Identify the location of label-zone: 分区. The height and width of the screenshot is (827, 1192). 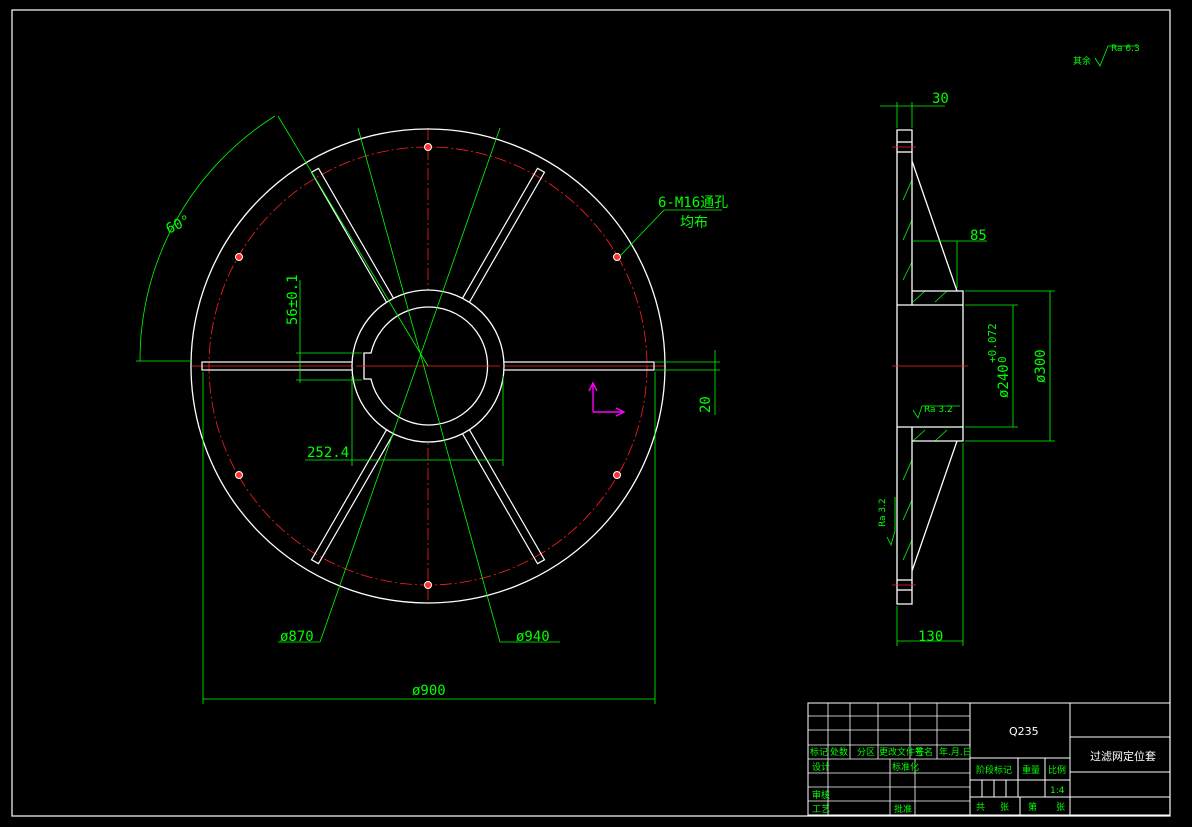
(866, 752).